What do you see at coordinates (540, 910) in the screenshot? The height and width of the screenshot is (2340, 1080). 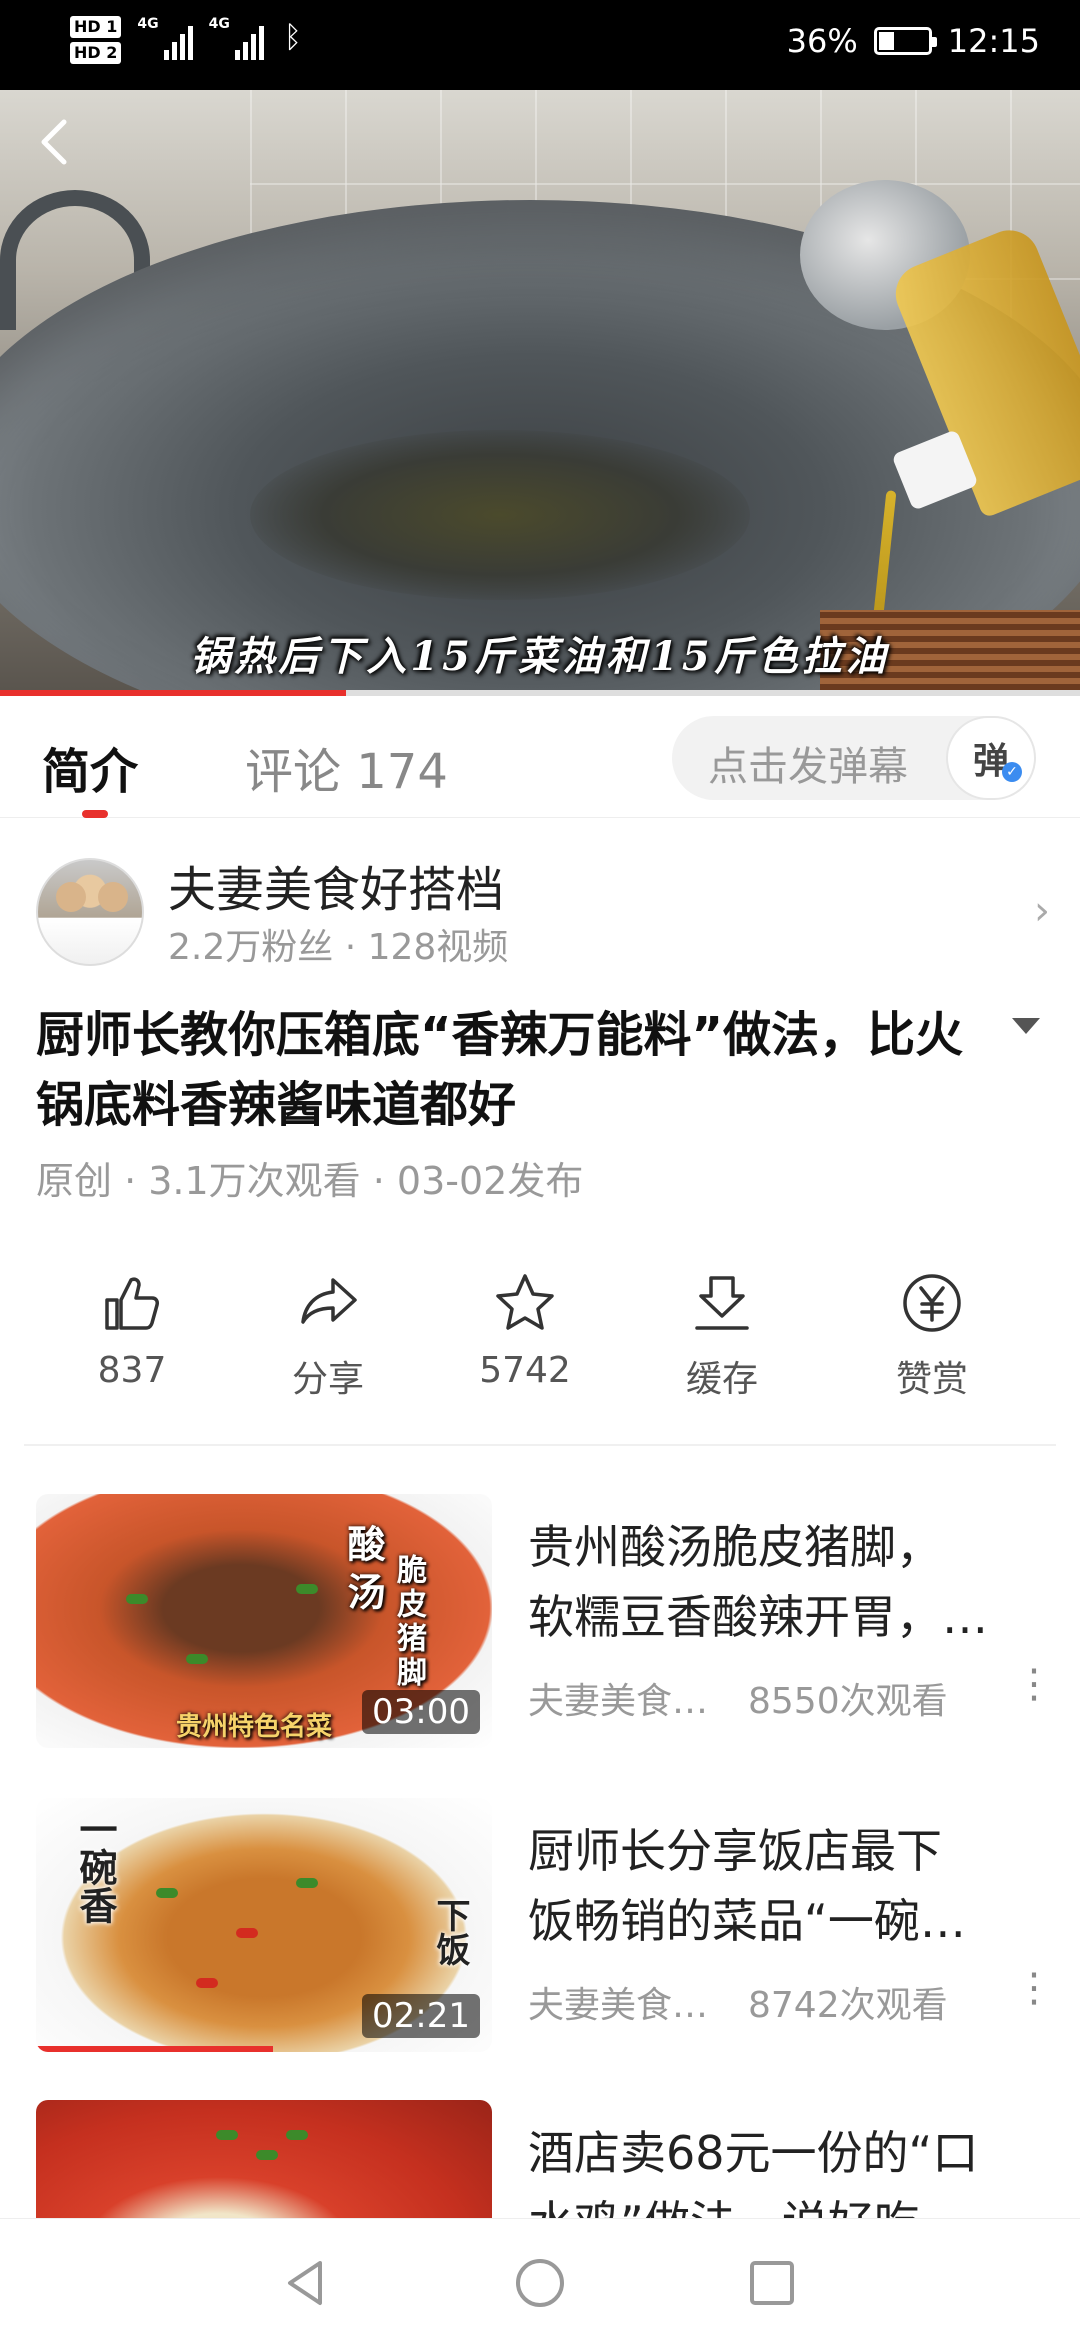 I see `author-row: 夫妻美食好搭档 2.2万粉丝 · 128视频 ›` at bounding box center [540, 910].